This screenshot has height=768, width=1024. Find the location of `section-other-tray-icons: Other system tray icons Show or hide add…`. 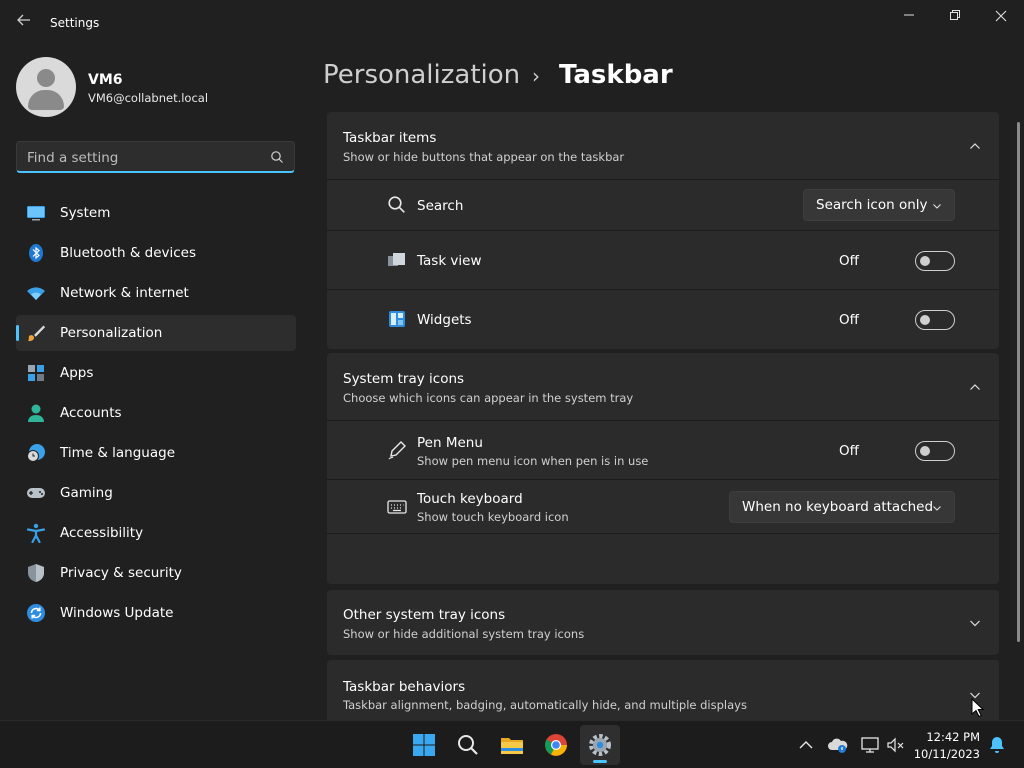

section-other-tray-icons: Other system tray icons Show or hide add… is located at coordinates (663, 622).